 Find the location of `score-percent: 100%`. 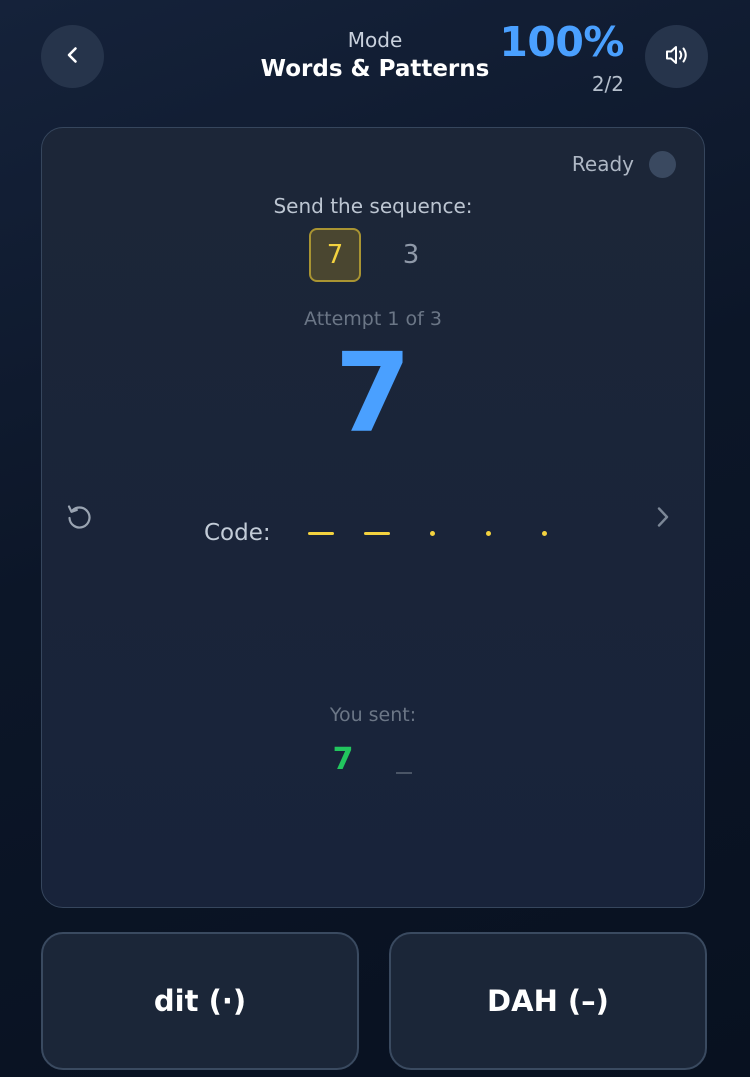

score-percent: 100% is located at coordinates (561, 42).